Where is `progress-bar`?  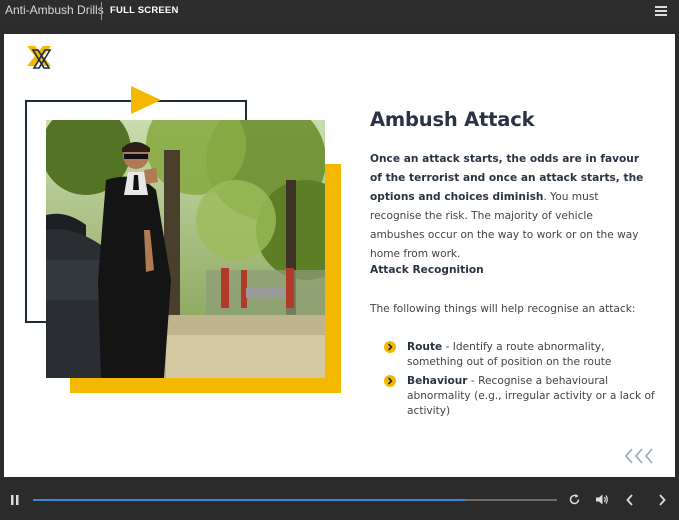 progress-bar is located at coordinates (295, 500).